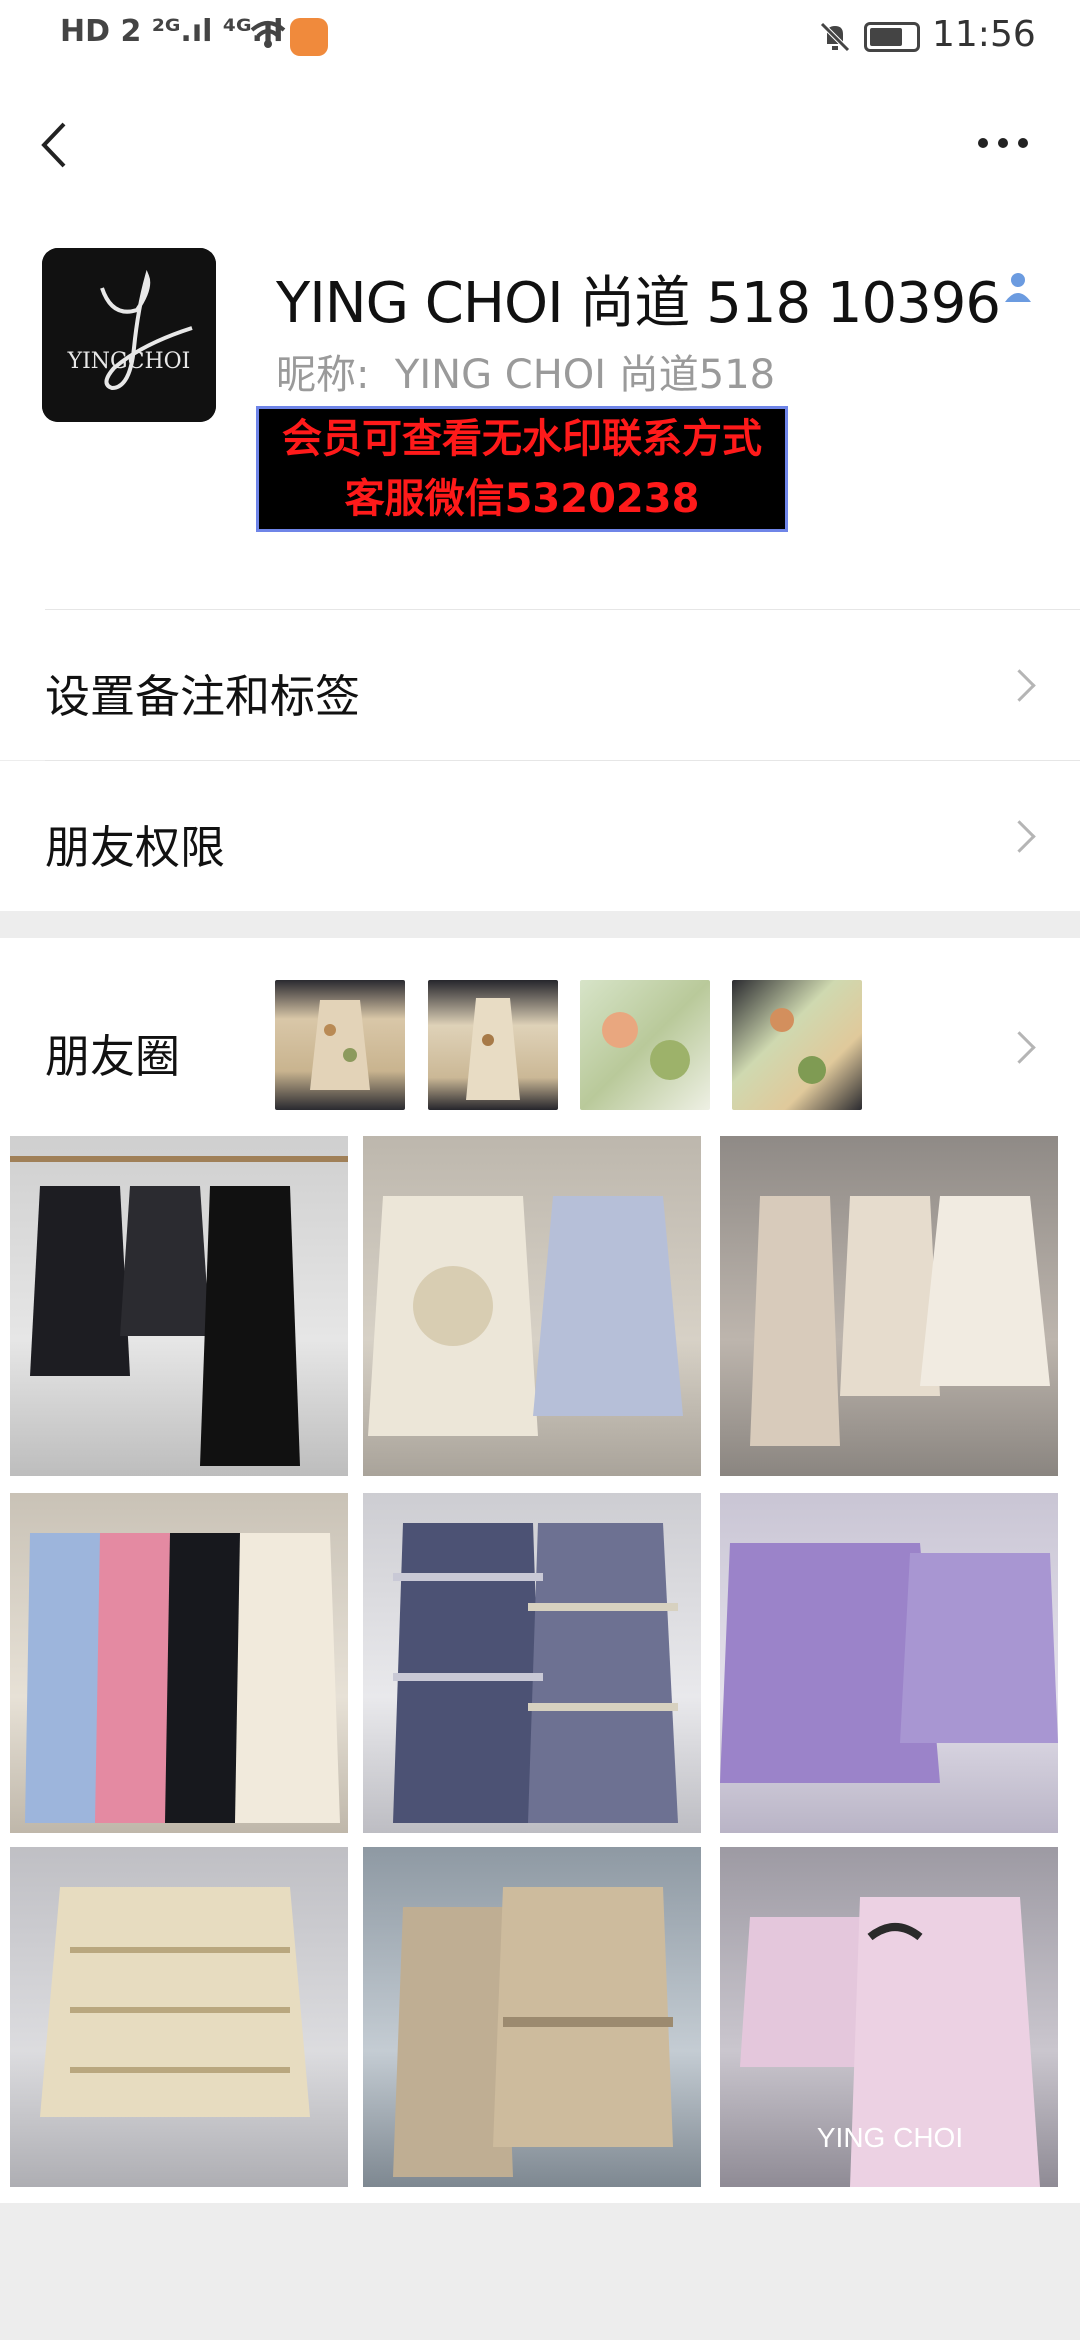  What do you see at coordinates (540, 37) in the screenshot?
I see `status-bar: HD 2 ²ᴳ.ıl ⁴ᴳ.ıl 11:56` at bounding box center [540, 37].